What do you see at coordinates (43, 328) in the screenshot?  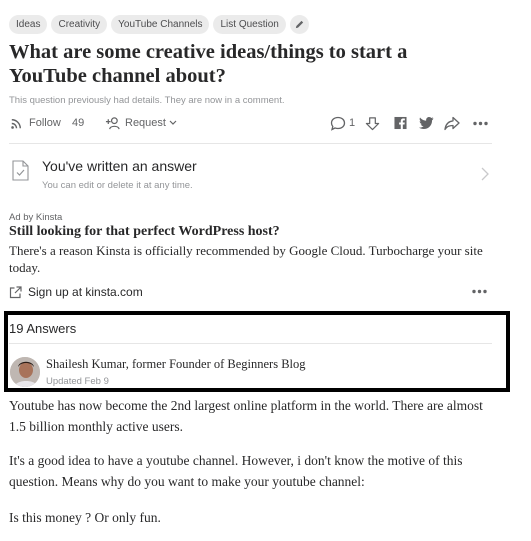 I see `answers-count: 19 Answers` at bounding box center [43, 328].